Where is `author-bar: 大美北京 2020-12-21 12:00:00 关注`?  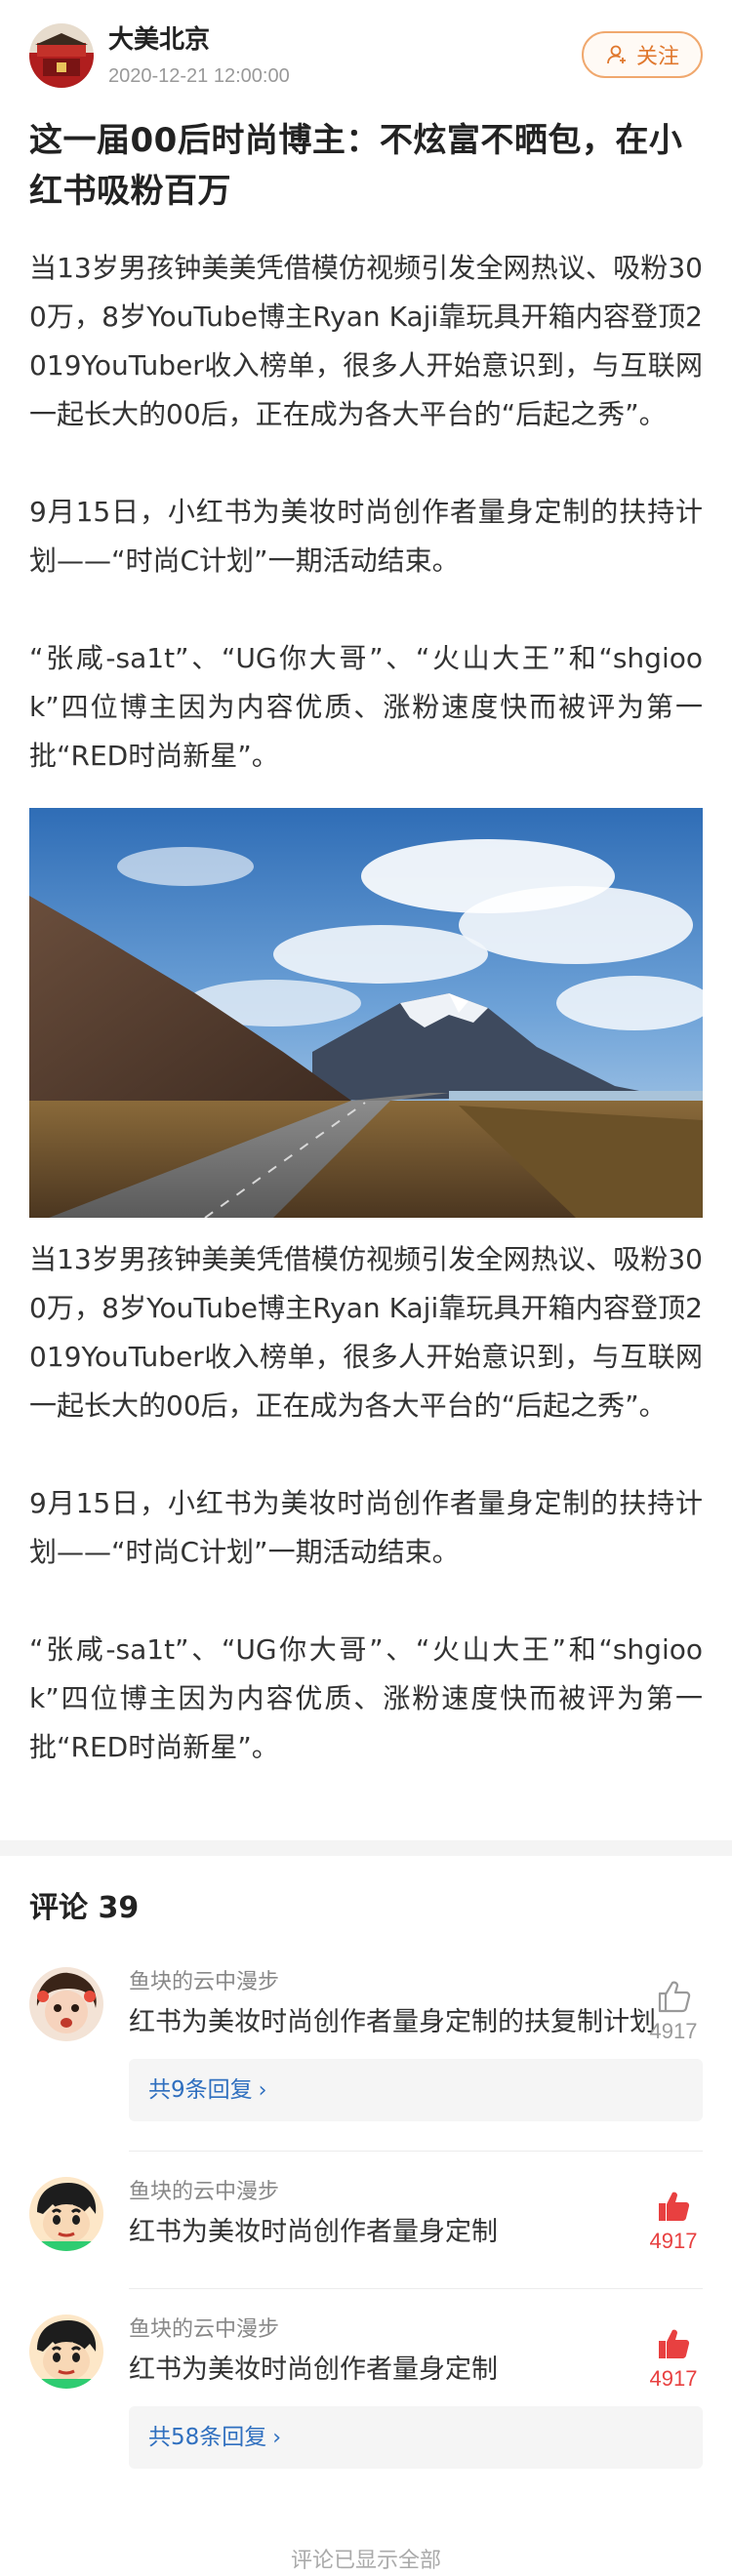 author-bar: 大美北京 2020-12-21 12:00:00 关注 is located at coordinates (366, 53).